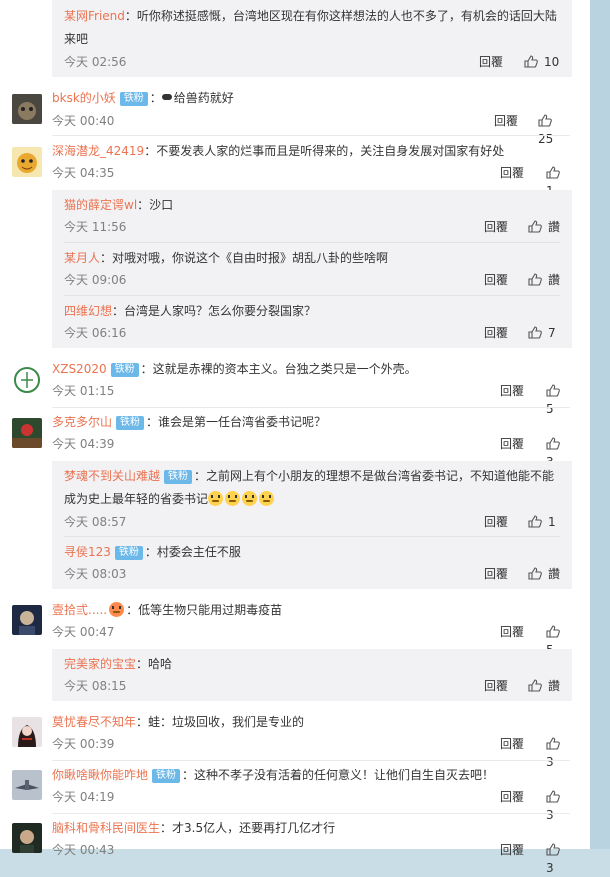 This screenshot has width=610, height=877. I want to click on comment-meta: 今天 00:43 回覆 3, so click(311, 858).